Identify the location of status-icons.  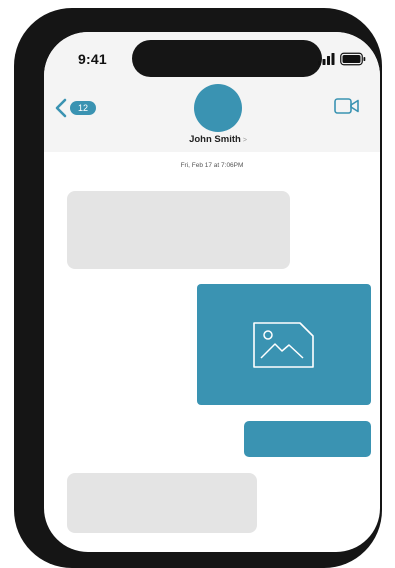
(344, 59).